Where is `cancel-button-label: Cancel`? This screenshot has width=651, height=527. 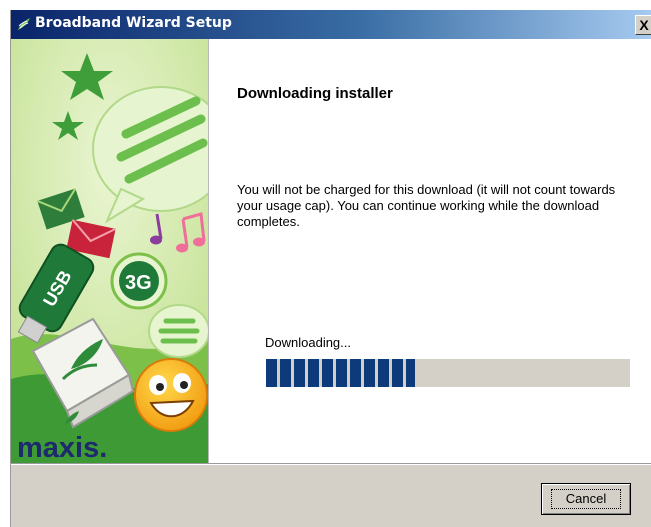 cancel-button-label: Cancel is located at coordinates (586, 499).